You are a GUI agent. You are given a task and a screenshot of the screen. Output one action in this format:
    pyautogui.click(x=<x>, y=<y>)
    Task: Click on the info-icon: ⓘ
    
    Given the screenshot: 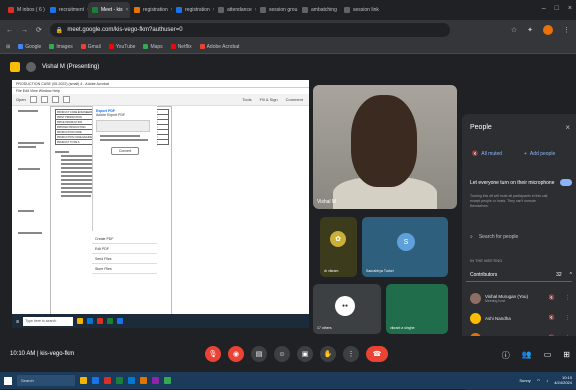 What is the action you would take?
    pyautogui.click(x=506, y=355)
    